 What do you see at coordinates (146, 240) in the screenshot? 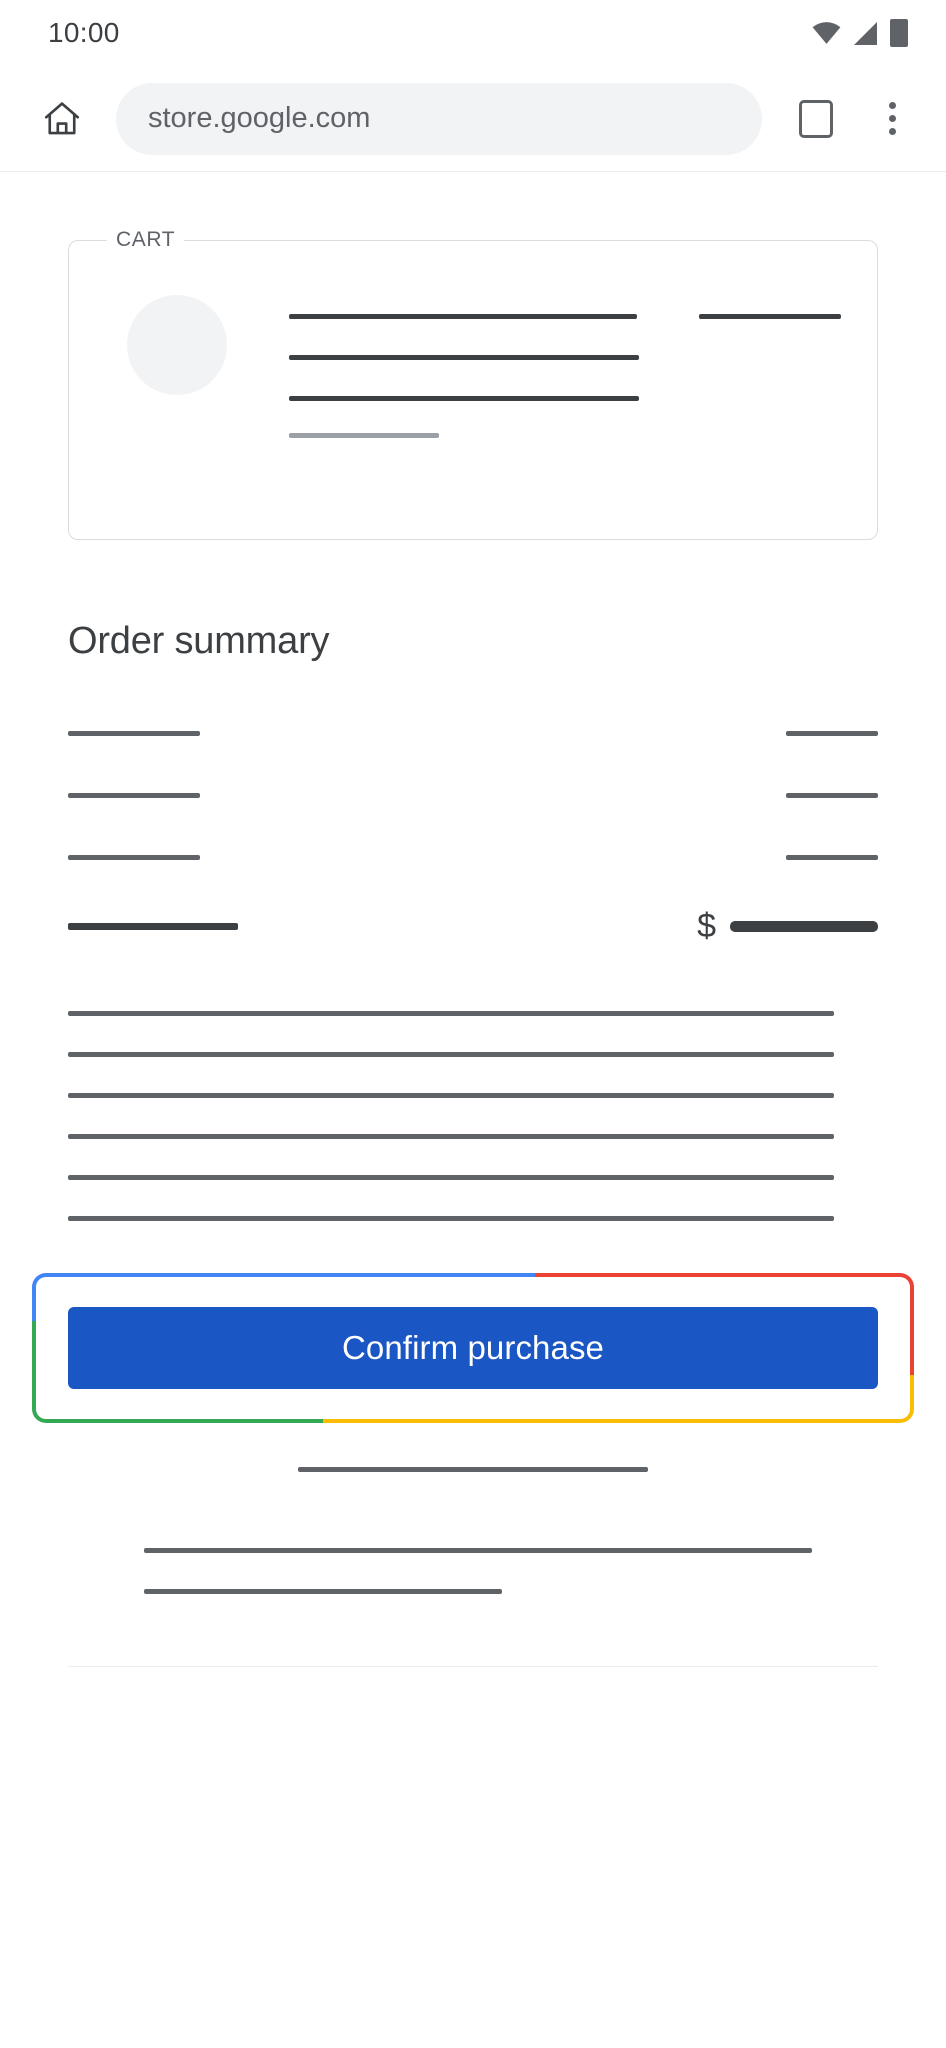
I see `cart-legend: CART` at bounding box center [146, 240].